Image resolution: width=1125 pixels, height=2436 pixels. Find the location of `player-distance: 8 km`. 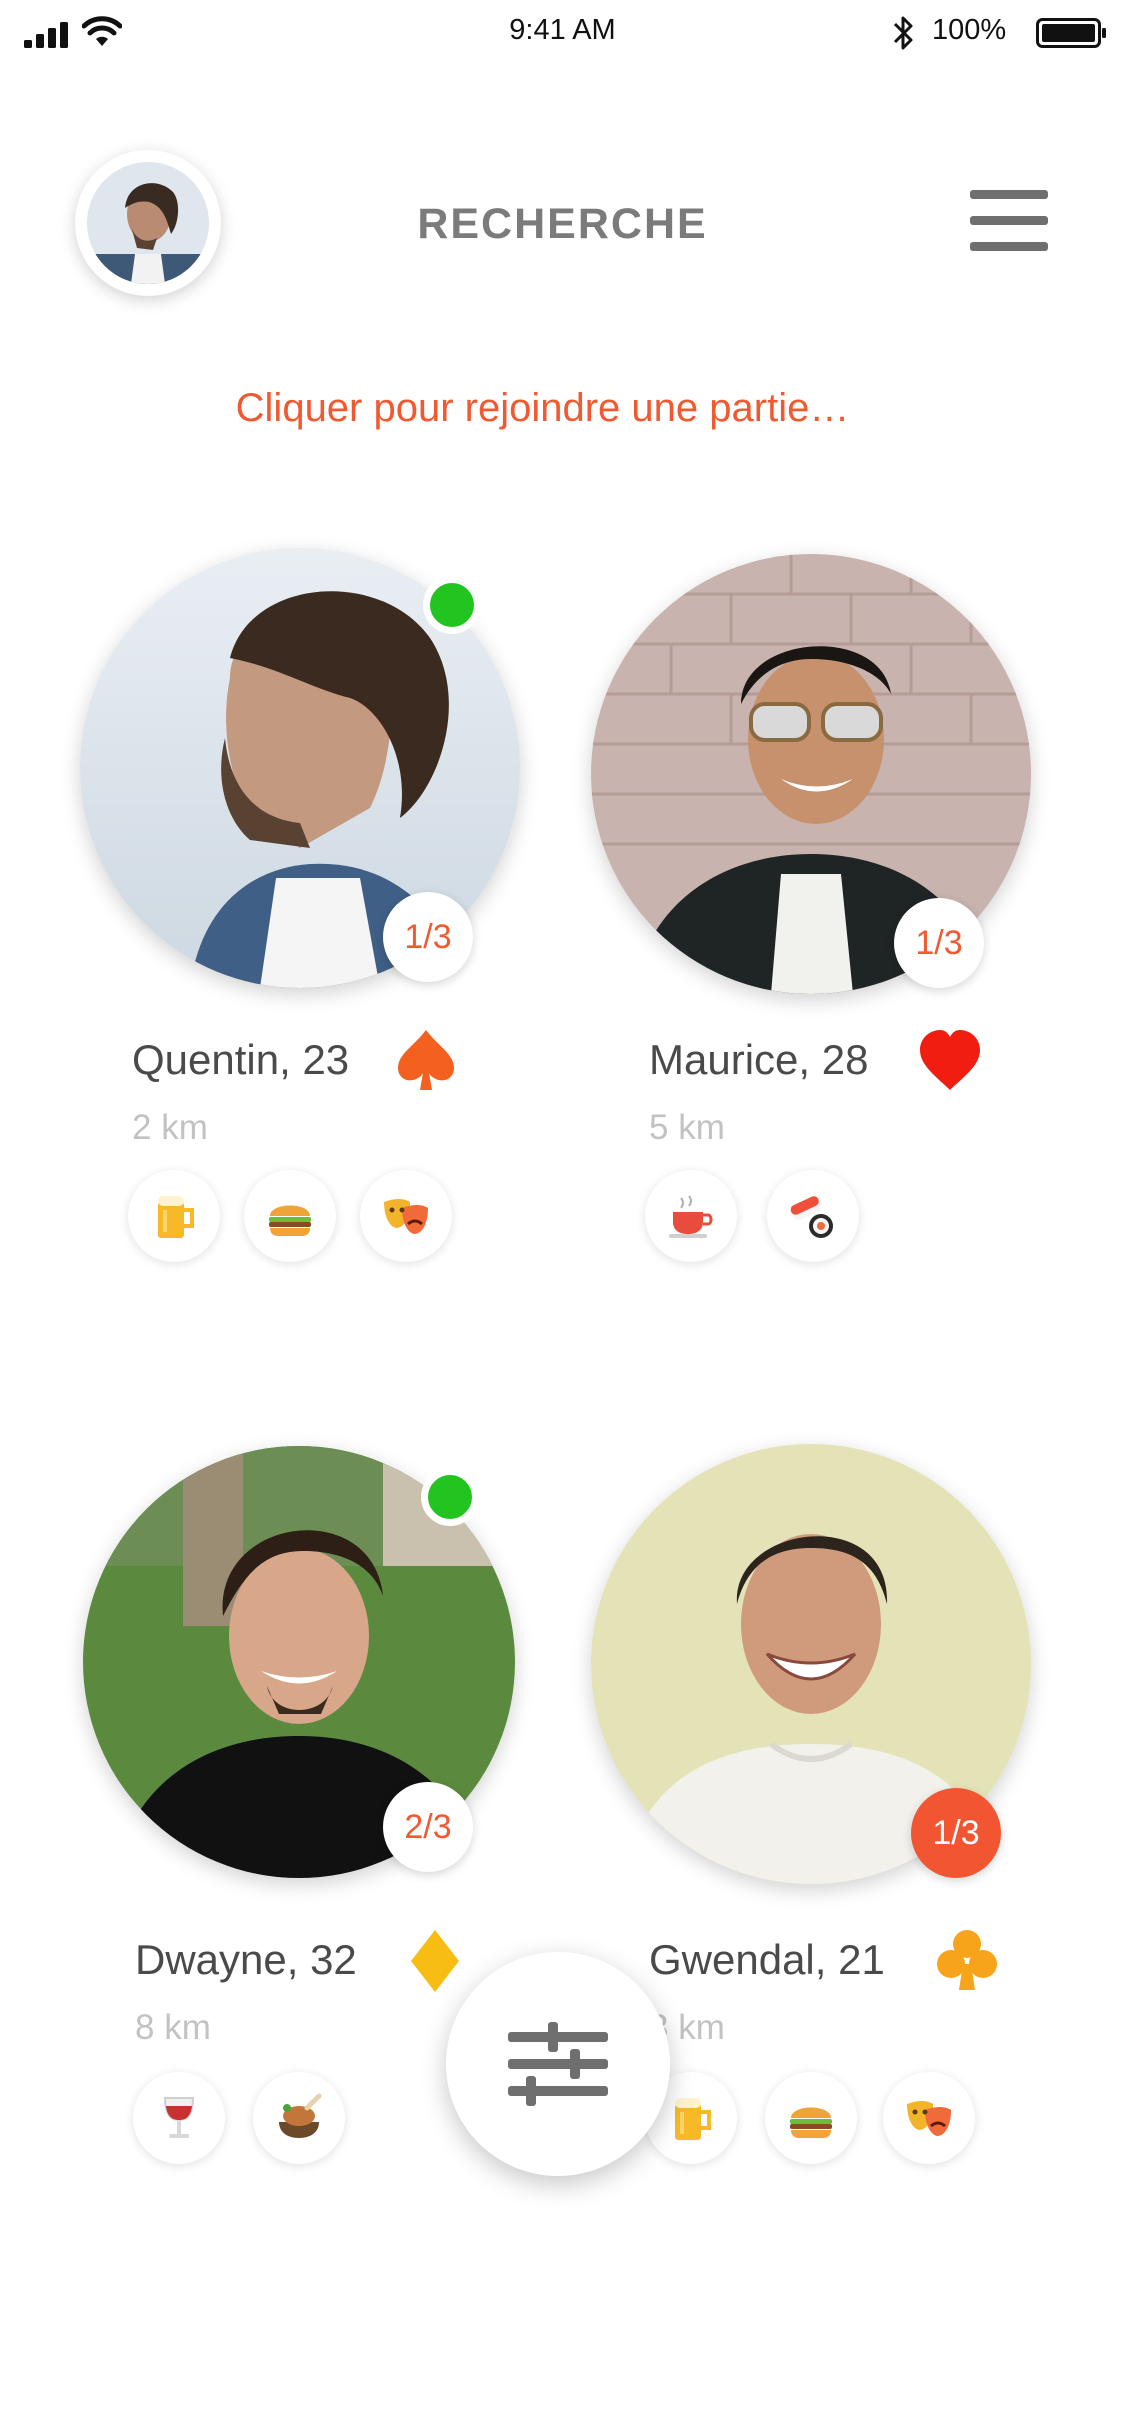

player-distance: 8 km is located at coordinates (173, 2027).